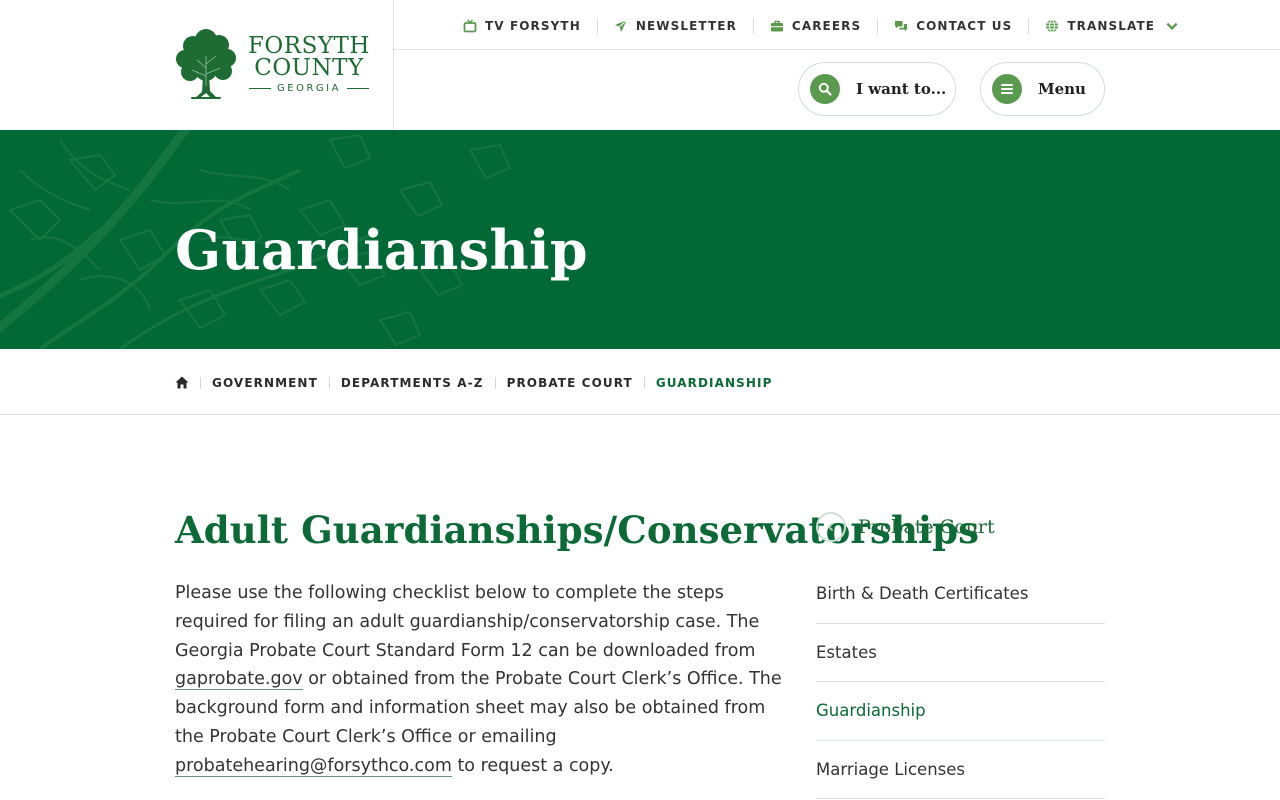 This screenshot has width=1280, height=800. What do you see at coordinates (686, 26) in the screenshot?
I see `utility-label: NEWSLETTER` at bounding box center [686, 26].